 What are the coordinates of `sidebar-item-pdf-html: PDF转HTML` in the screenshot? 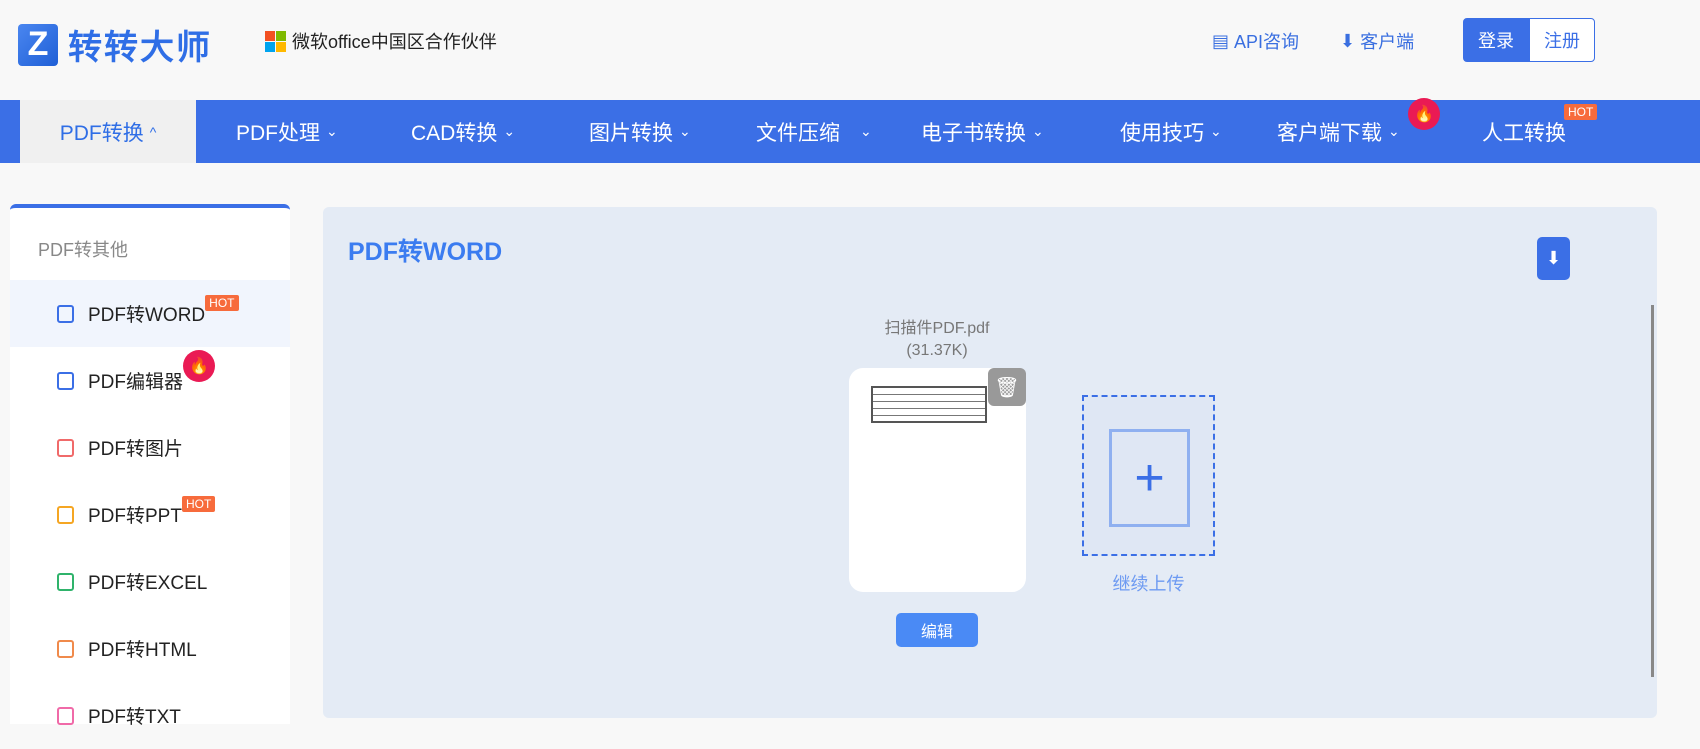 It's located at (150, 648).